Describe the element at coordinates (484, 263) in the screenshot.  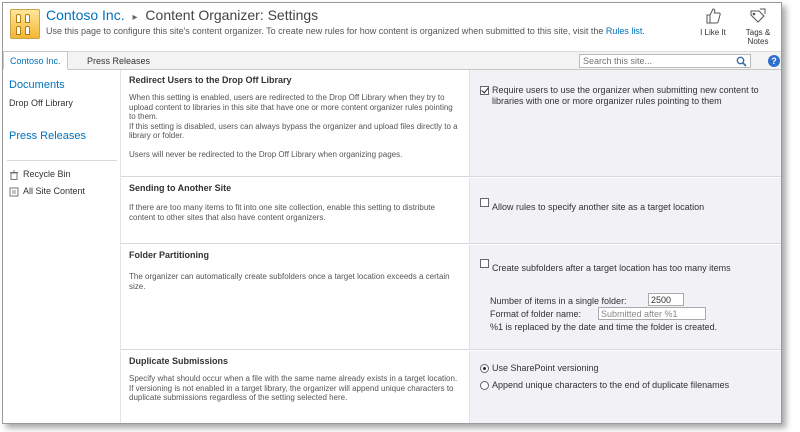
I see `create-subfolders-checkbox` at that location.